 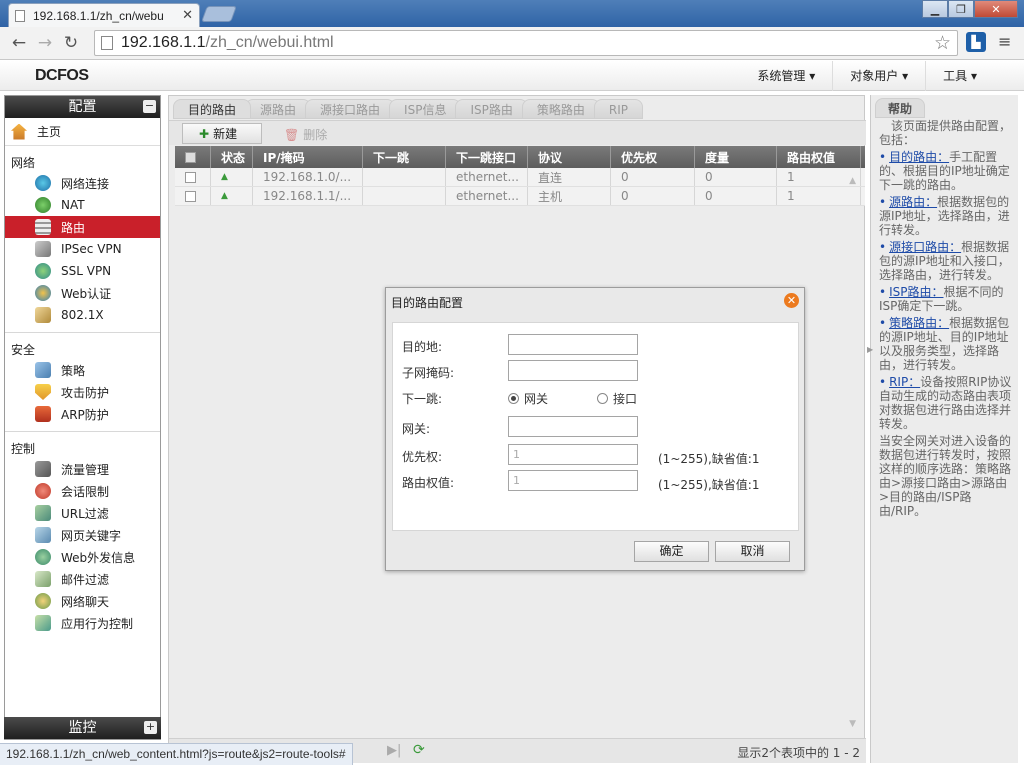 What do you see at coordinates (526, 43) in the screenshot?
I see `address-bar: 192.168.1.1/zh_cn/webui.html ☆` at bounding box center [526, 43].